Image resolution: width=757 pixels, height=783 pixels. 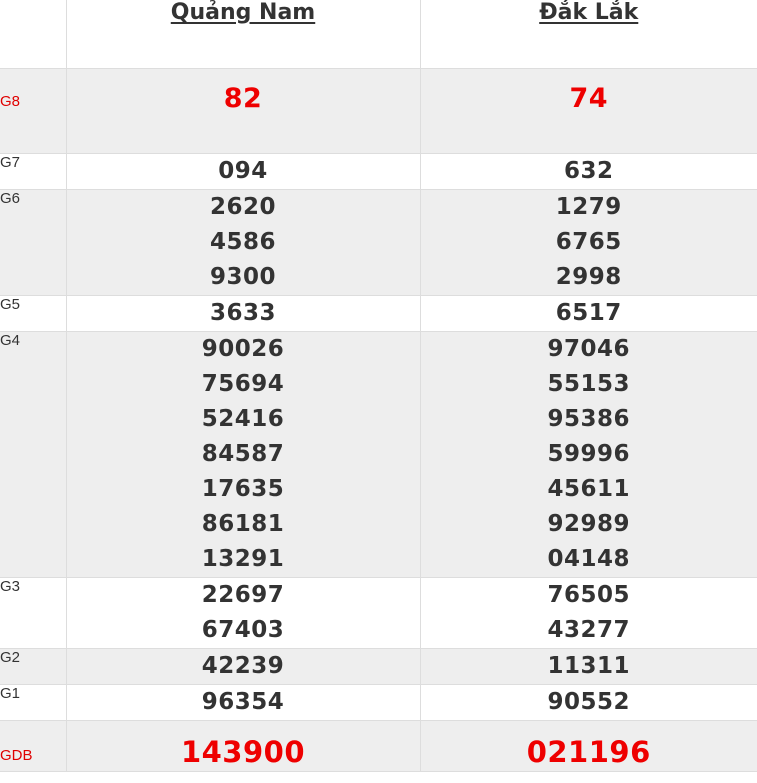 What do you see at coordinates (243, 12) in the screenshot?
I see `province-name: Quảng Nam` at bounding box center [243, 12].